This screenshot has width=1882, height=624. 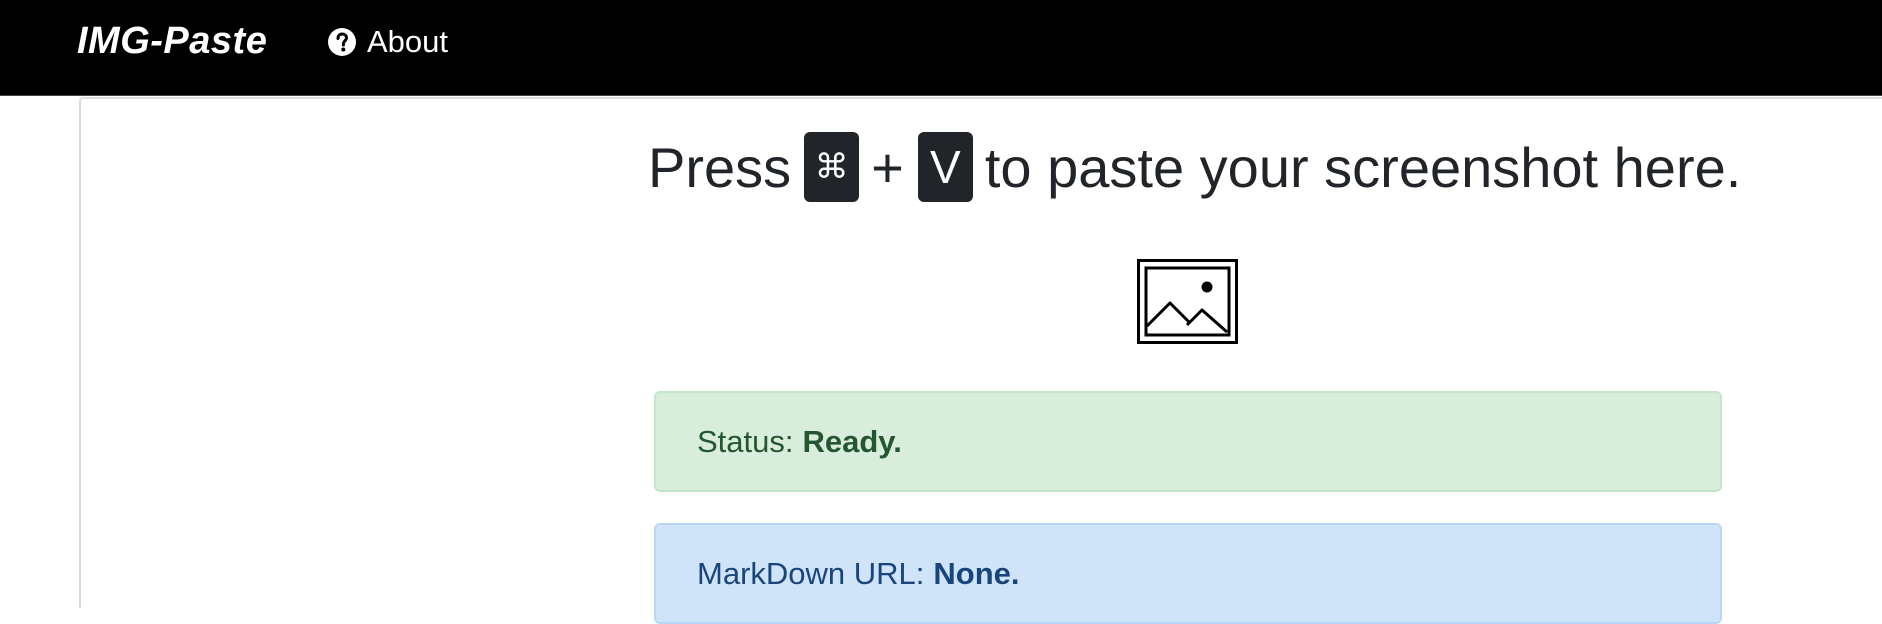 I want to click on status-label: Status:, so click(x=745, y=441).